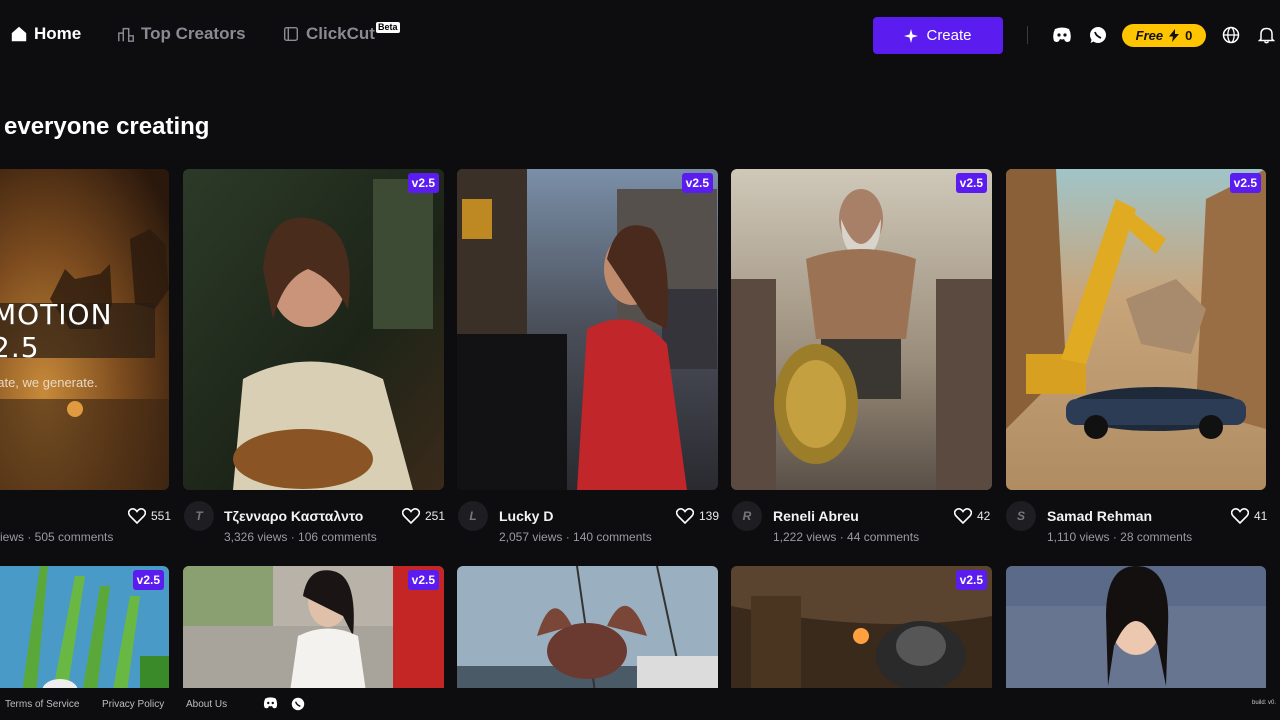  I want to click on notifications-button, so click(1266, 35).